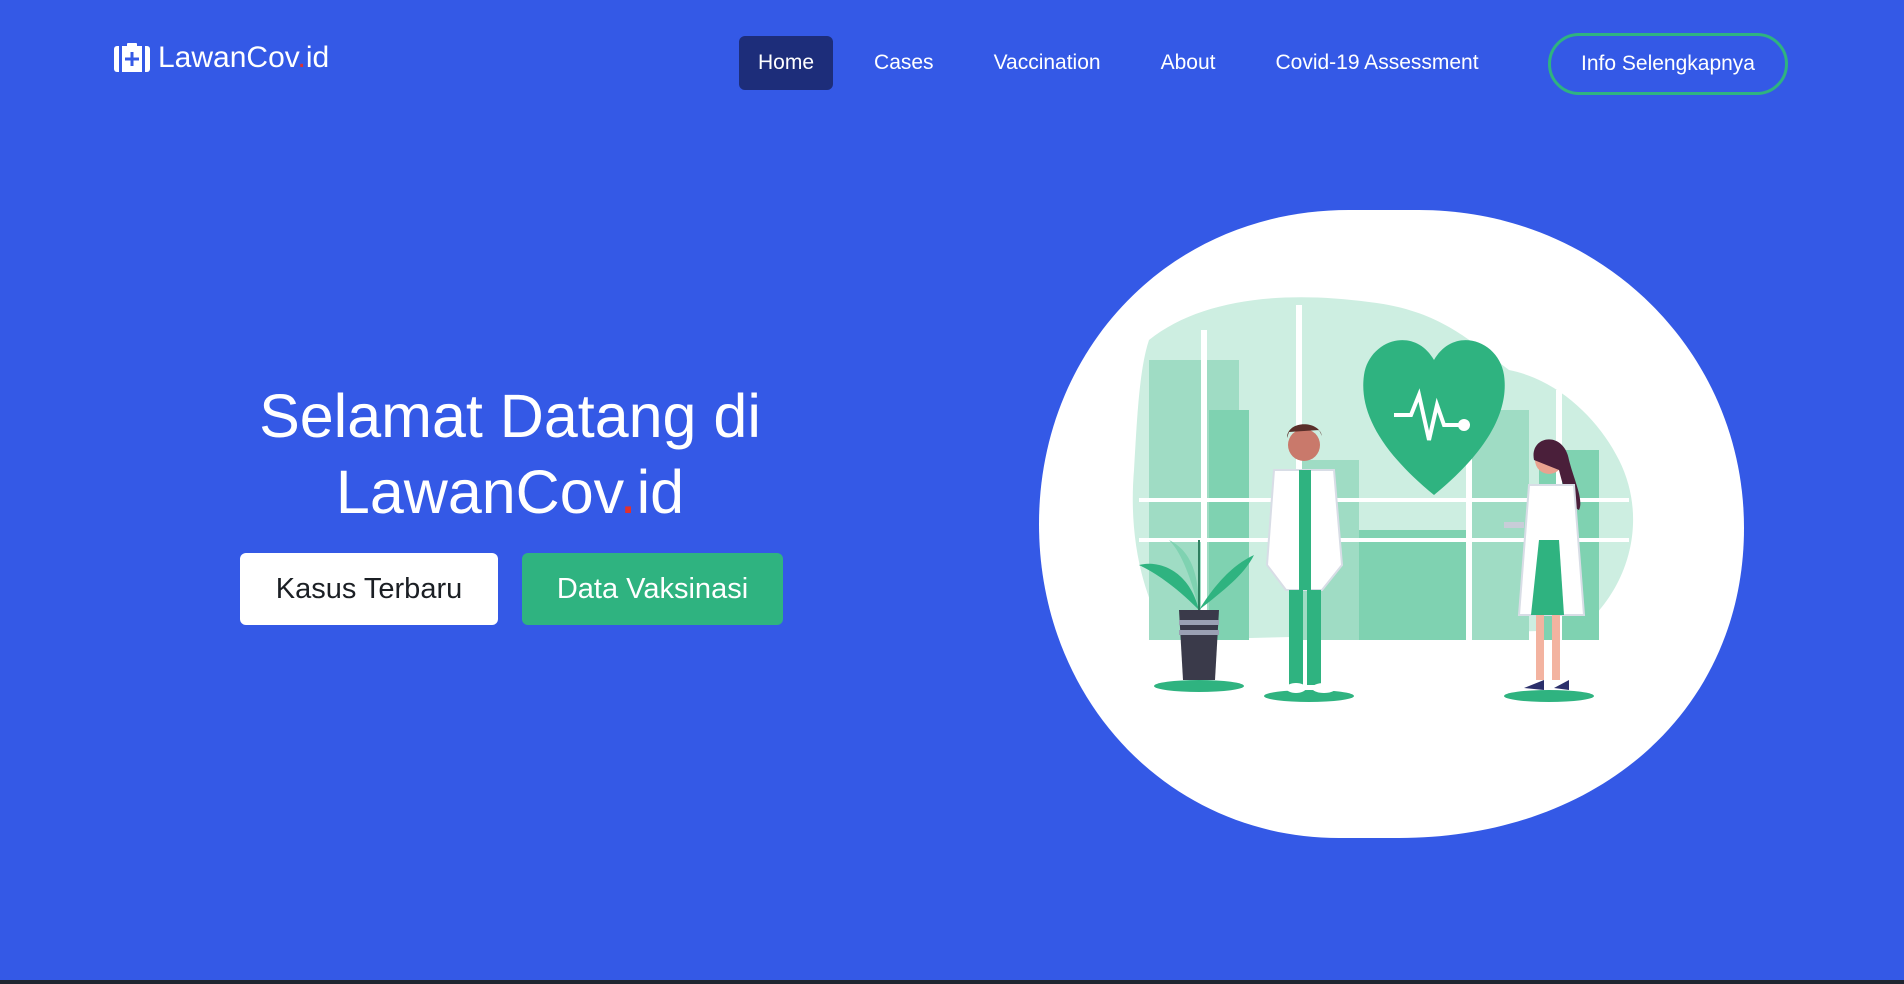 Image resolution: width=1904 pixels, height=984 pixels. I want to click on brand-name: LawanCov.id, so click(244, 57).